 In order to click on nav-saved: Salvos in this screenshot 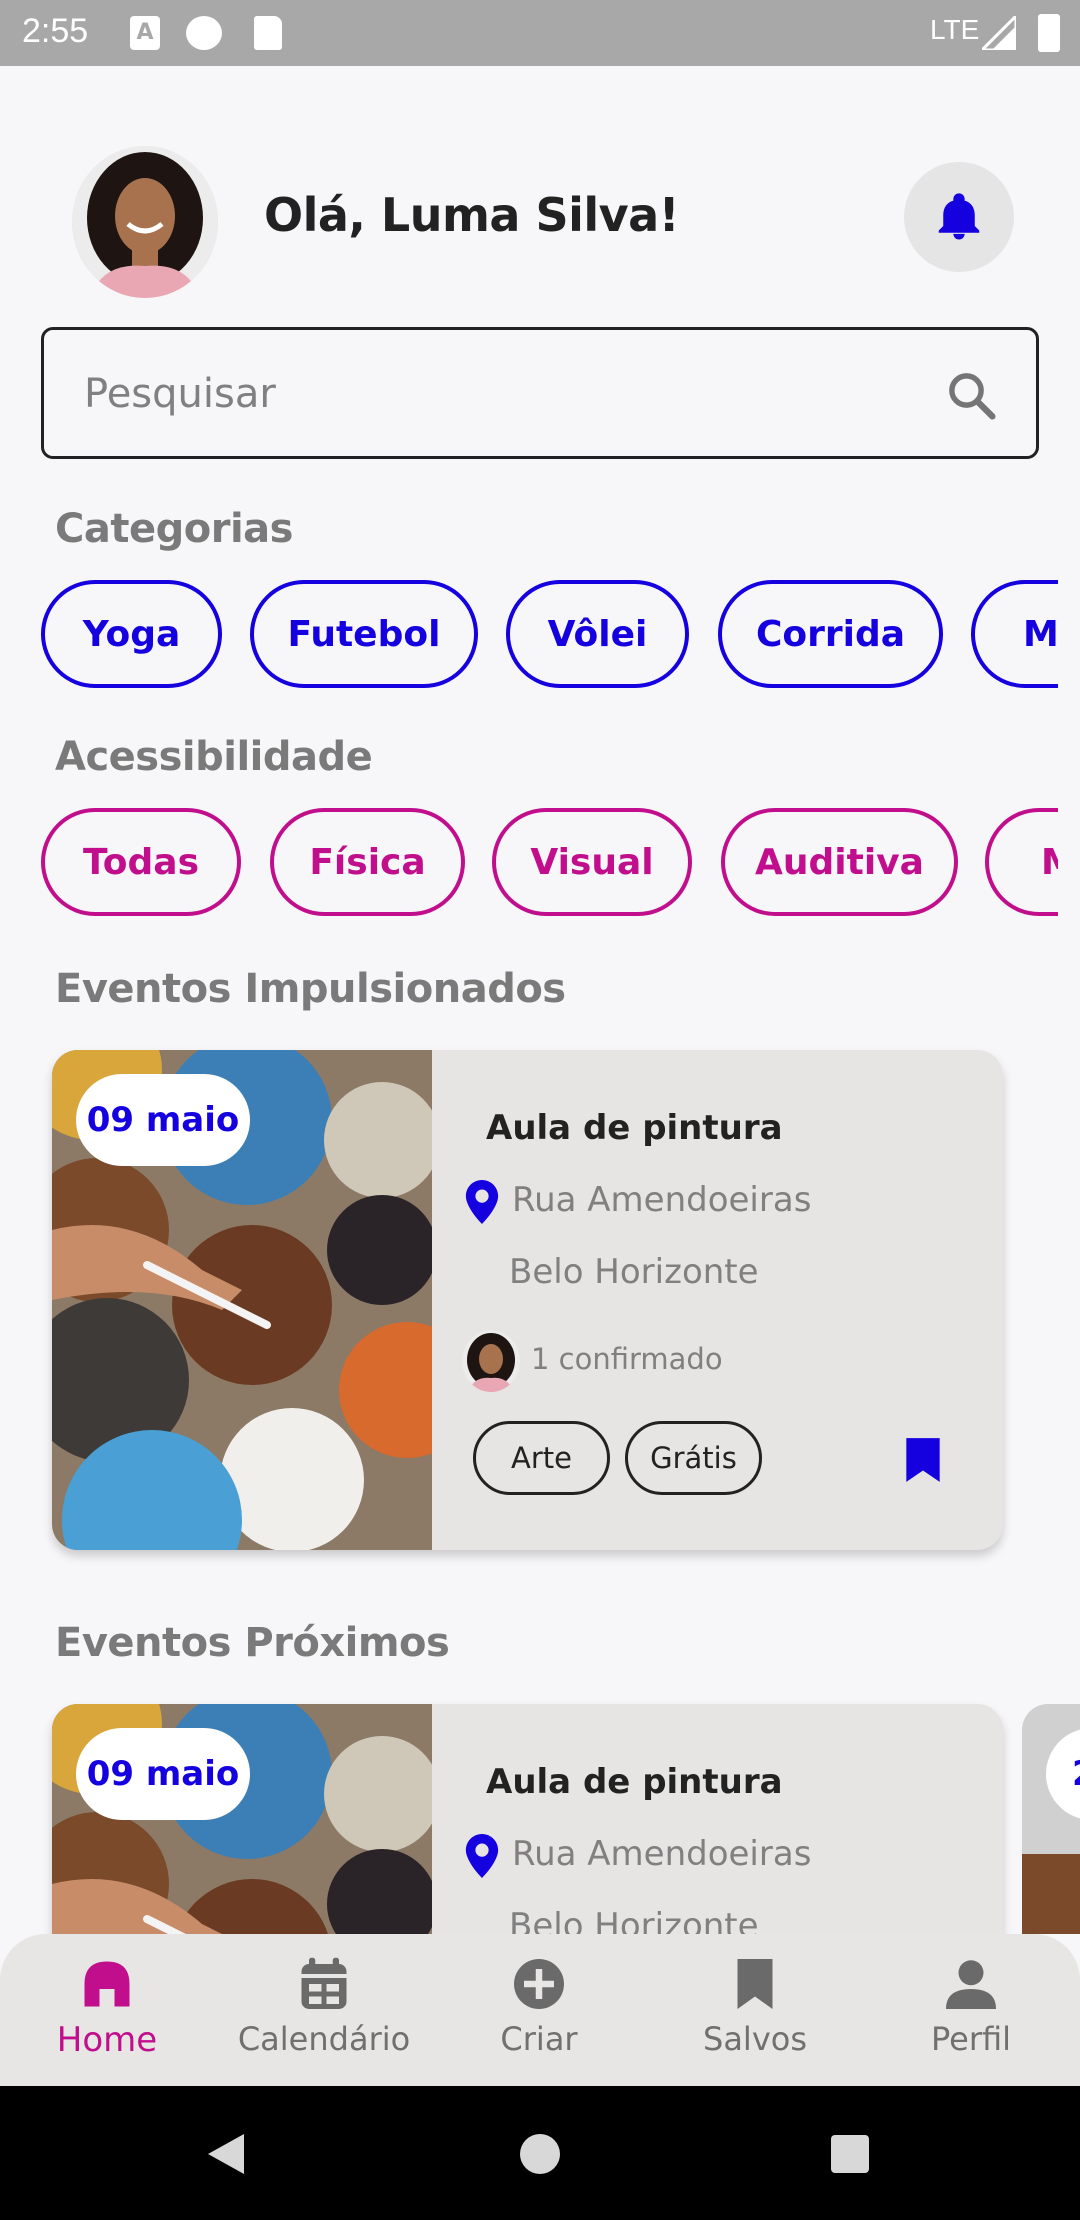, I will do `click(755, 2006)`.